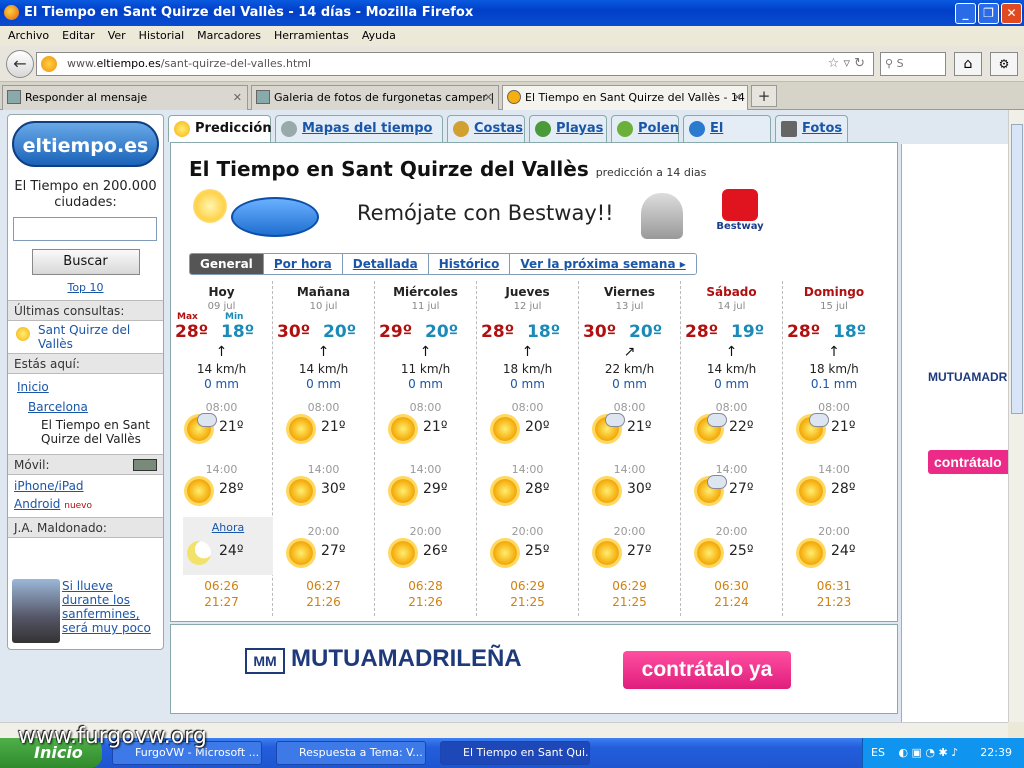 The height and width of the screenshot is (768, 1024). What do you see at coordinates (764, 96) in the screenshot?
I see `new-tab-button: +` at bounding box center [764, 96].